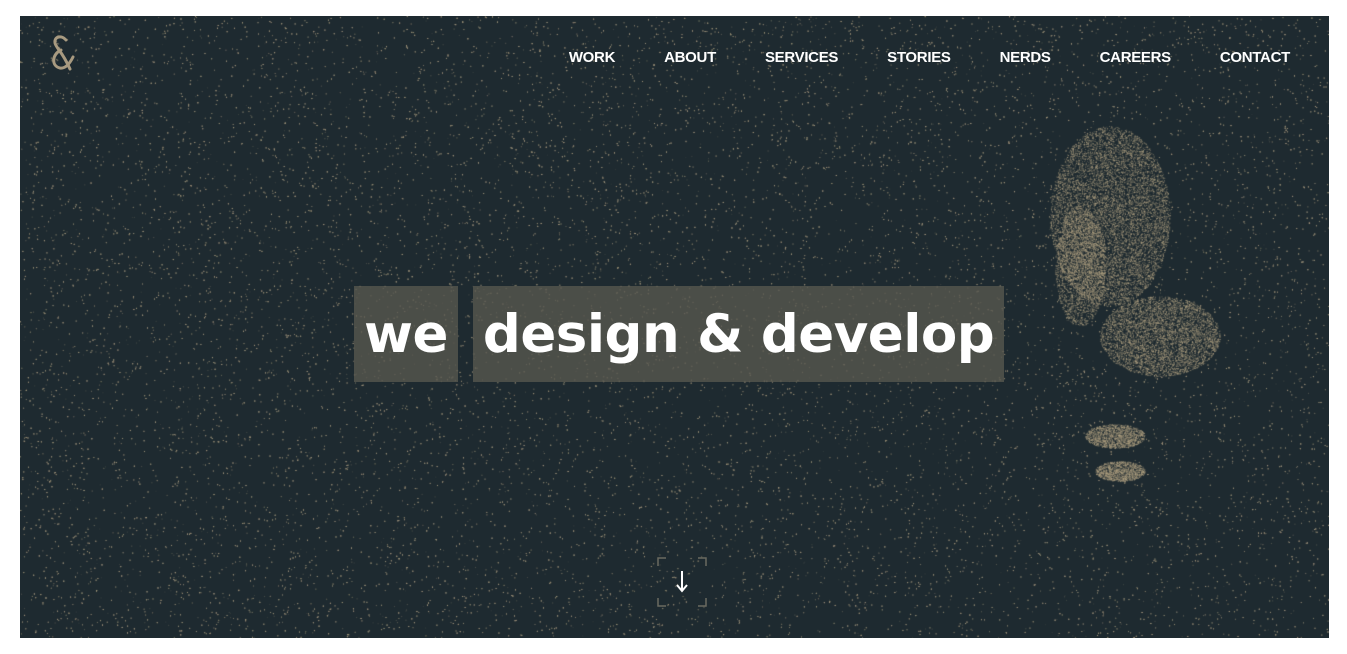  Describe the element at coordinates (801, 57) in the screenshot. I see `nav-services: SERVICES` at that location.